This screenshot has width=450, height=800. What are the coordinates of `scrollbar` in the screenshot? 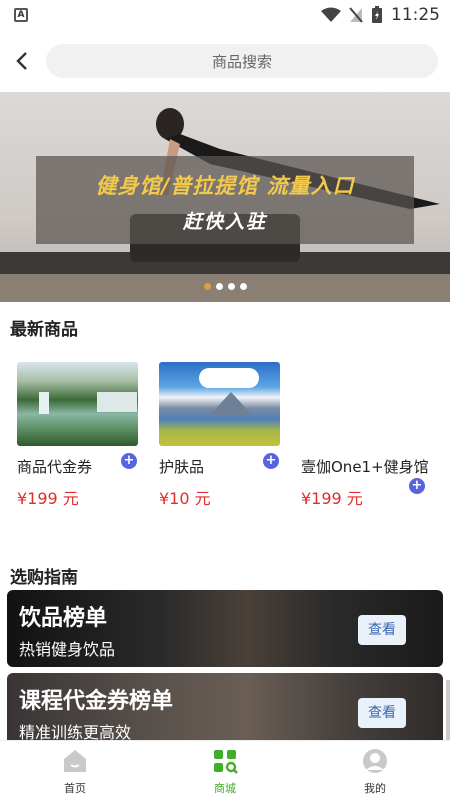 It's located at (448, 710).